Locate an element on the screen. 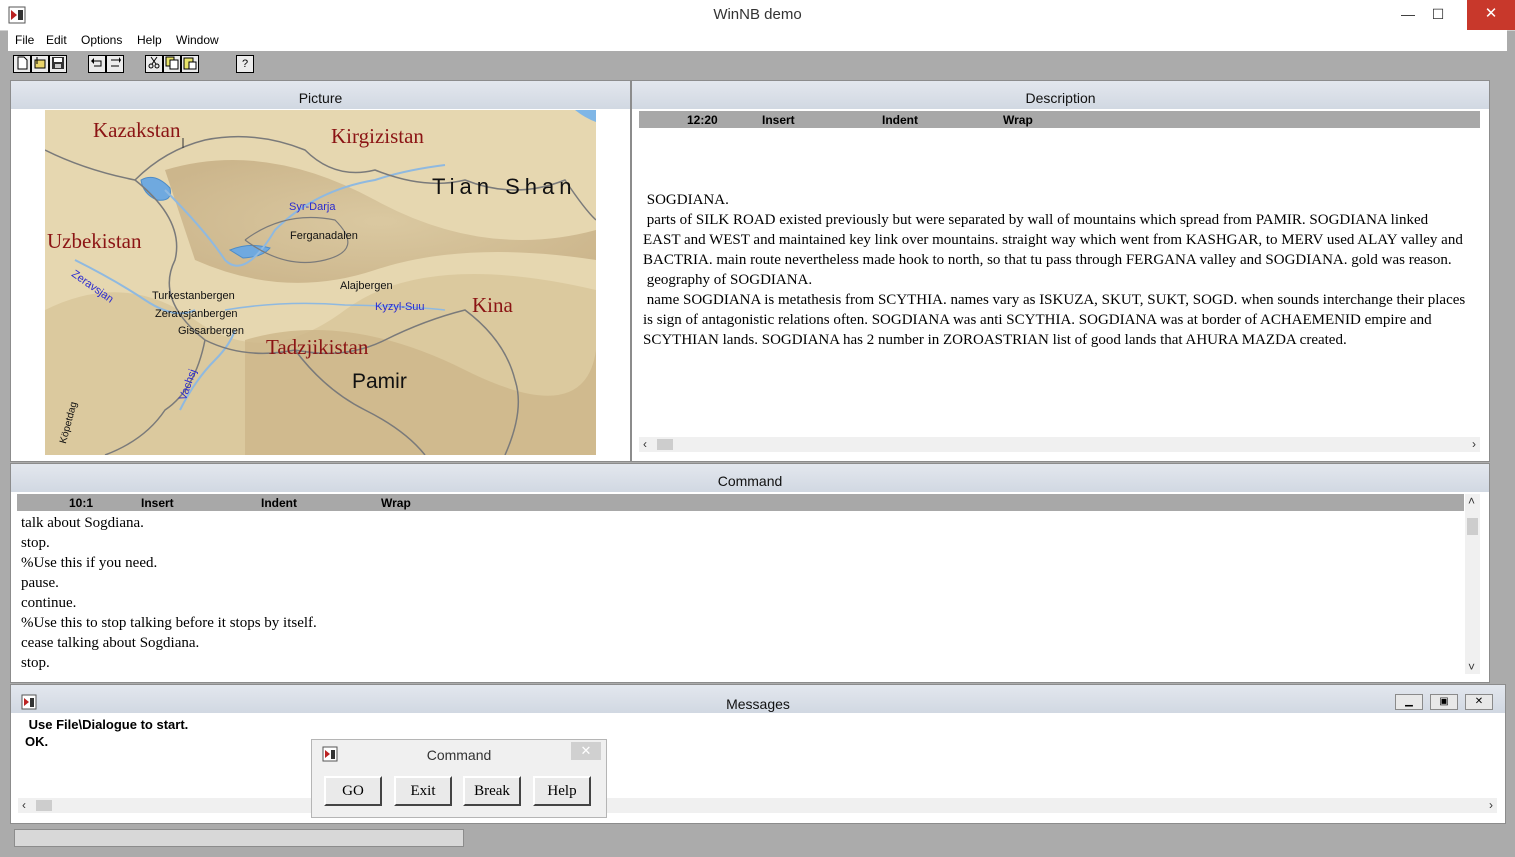 The image size is (1515, 857). exit-button: Exit is located at coordinates (423, 791).